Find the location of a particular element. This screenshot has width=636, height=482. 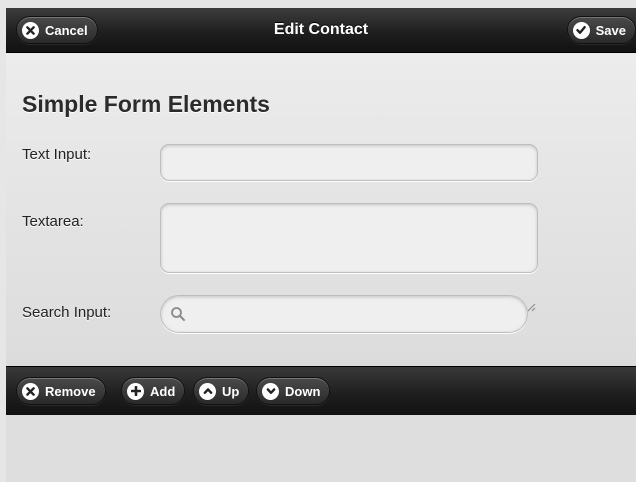

search-input-label: Search Input: is located at coordinates (67, 312).